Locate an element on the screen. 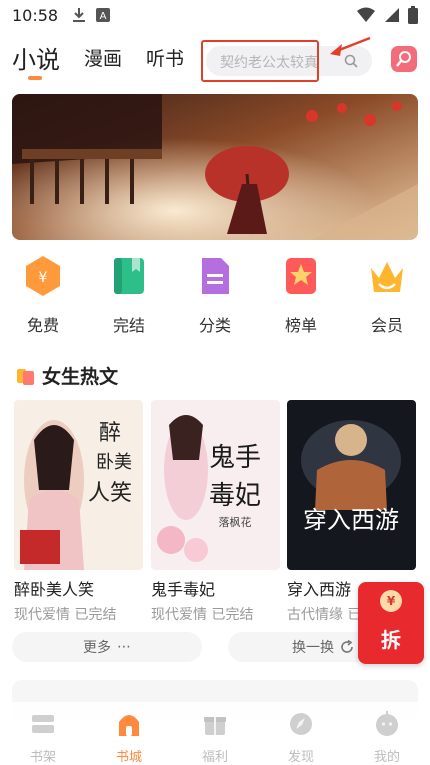  category-ranking: 榜单 is located at coordinates (301, 295).